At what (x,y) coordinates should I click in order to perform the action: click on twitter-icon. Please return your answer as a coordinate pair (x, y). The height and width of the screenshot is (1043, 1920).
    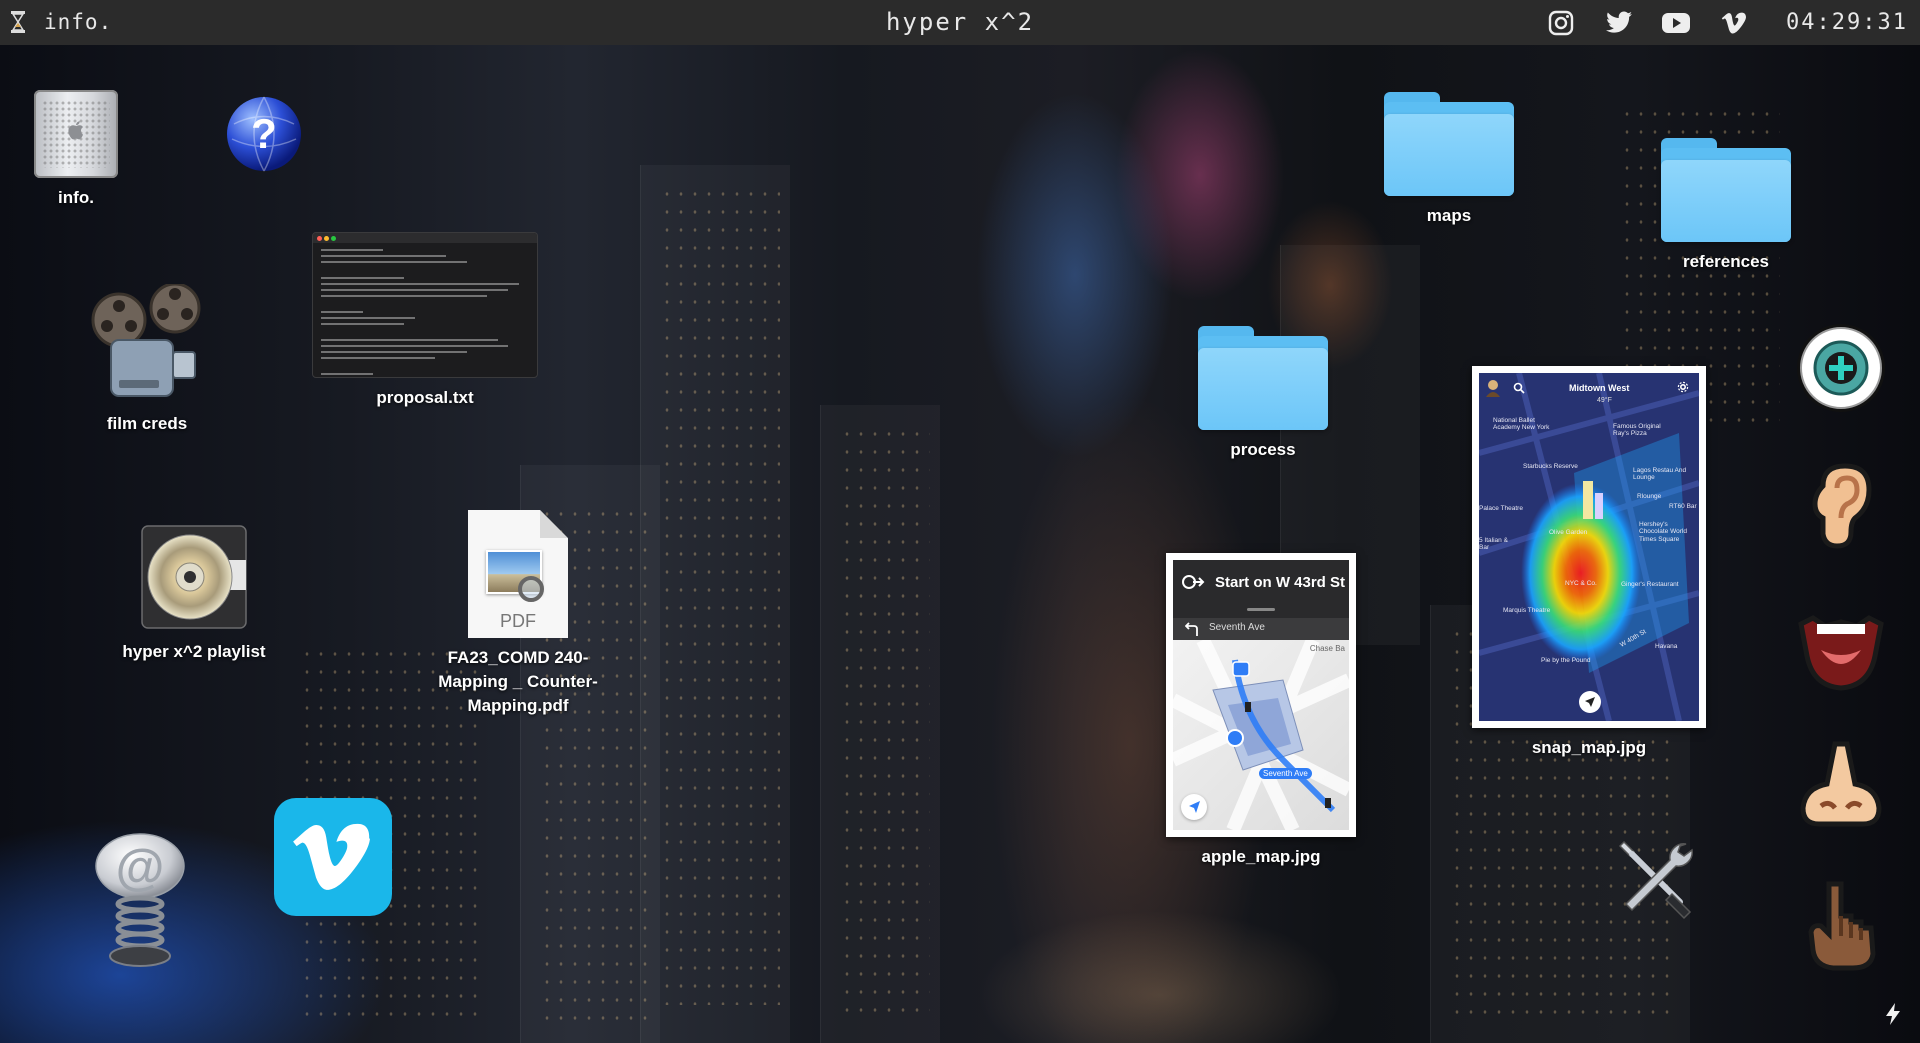
    Looking at the image, I should click on (1619, 23).